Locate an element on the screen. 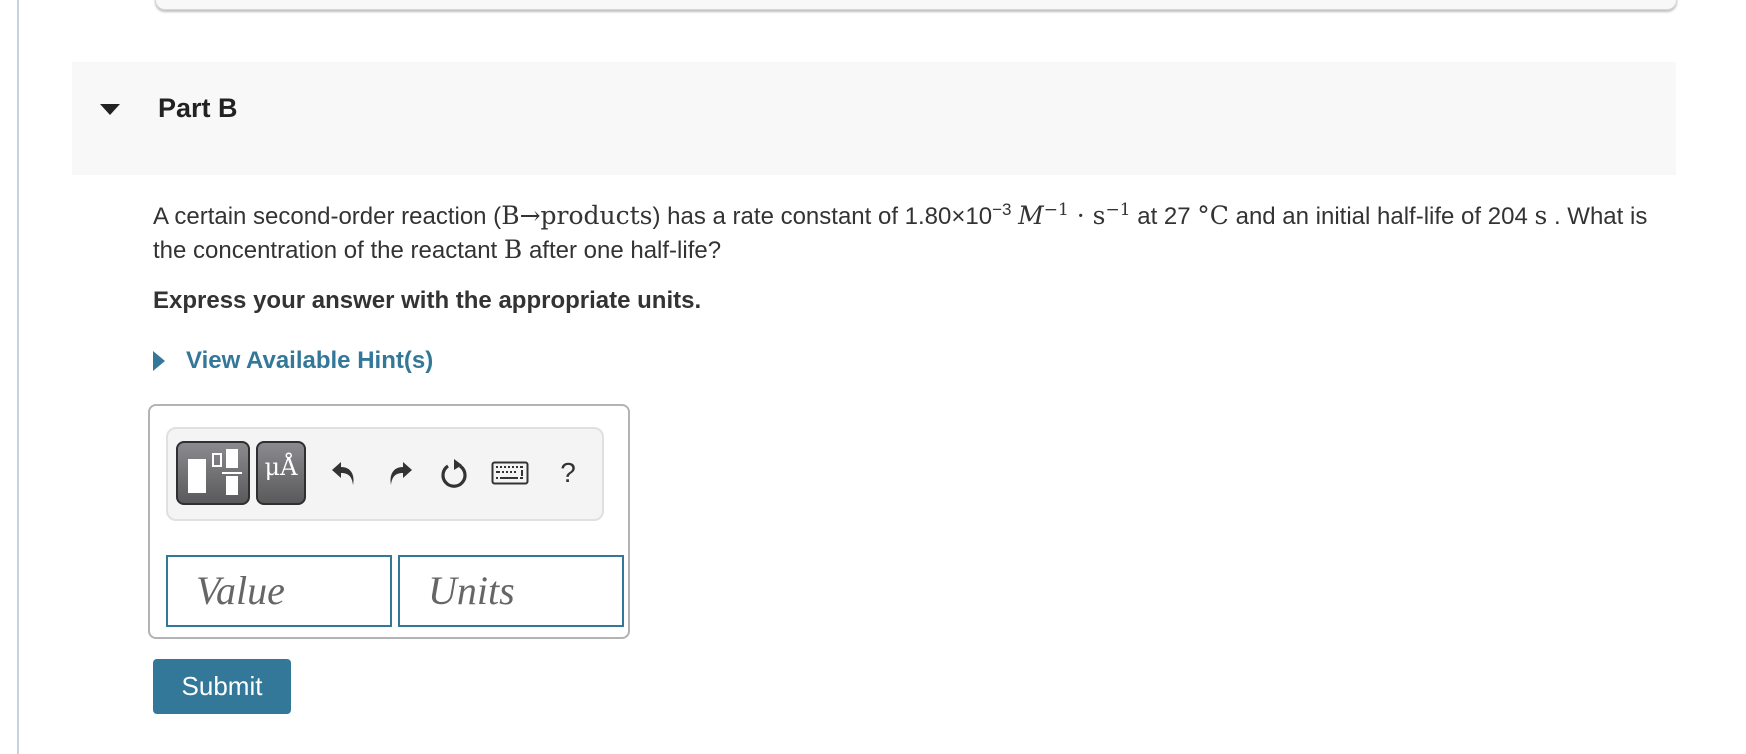 The image size is (1746, 754). undo-button is located at coordinates (344, 473).